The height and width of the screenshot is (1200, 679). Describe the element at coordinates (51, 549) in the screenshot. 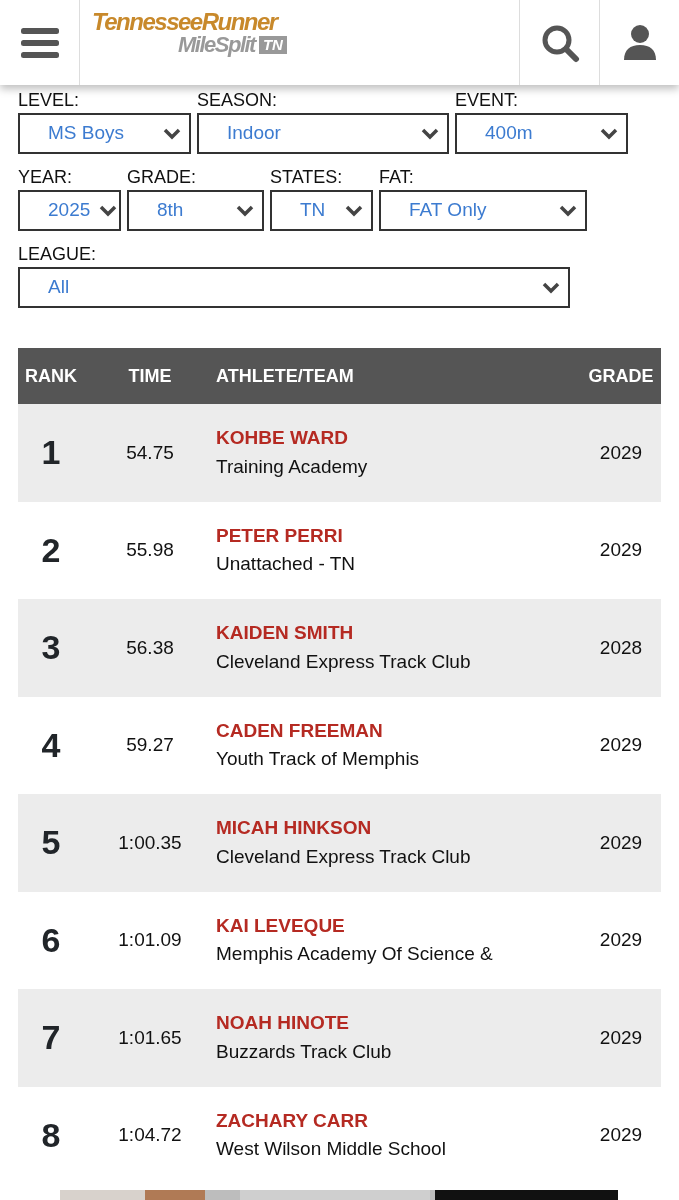

I see `rank-cell: 2` at that location.